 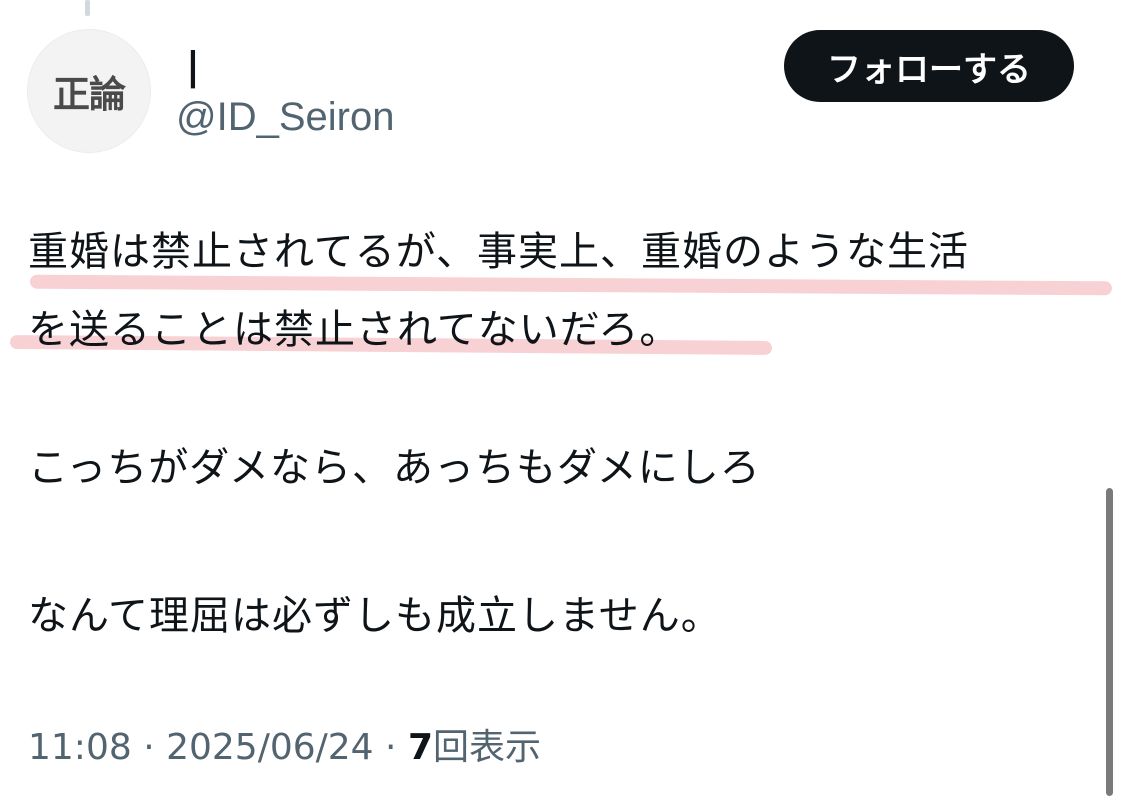 What do you see at coordinates (375, 616) in the screenshot?
I see `tweet-text-line: なんて理屈は必ずしも成立しません。` at bounding box center [375, 616].